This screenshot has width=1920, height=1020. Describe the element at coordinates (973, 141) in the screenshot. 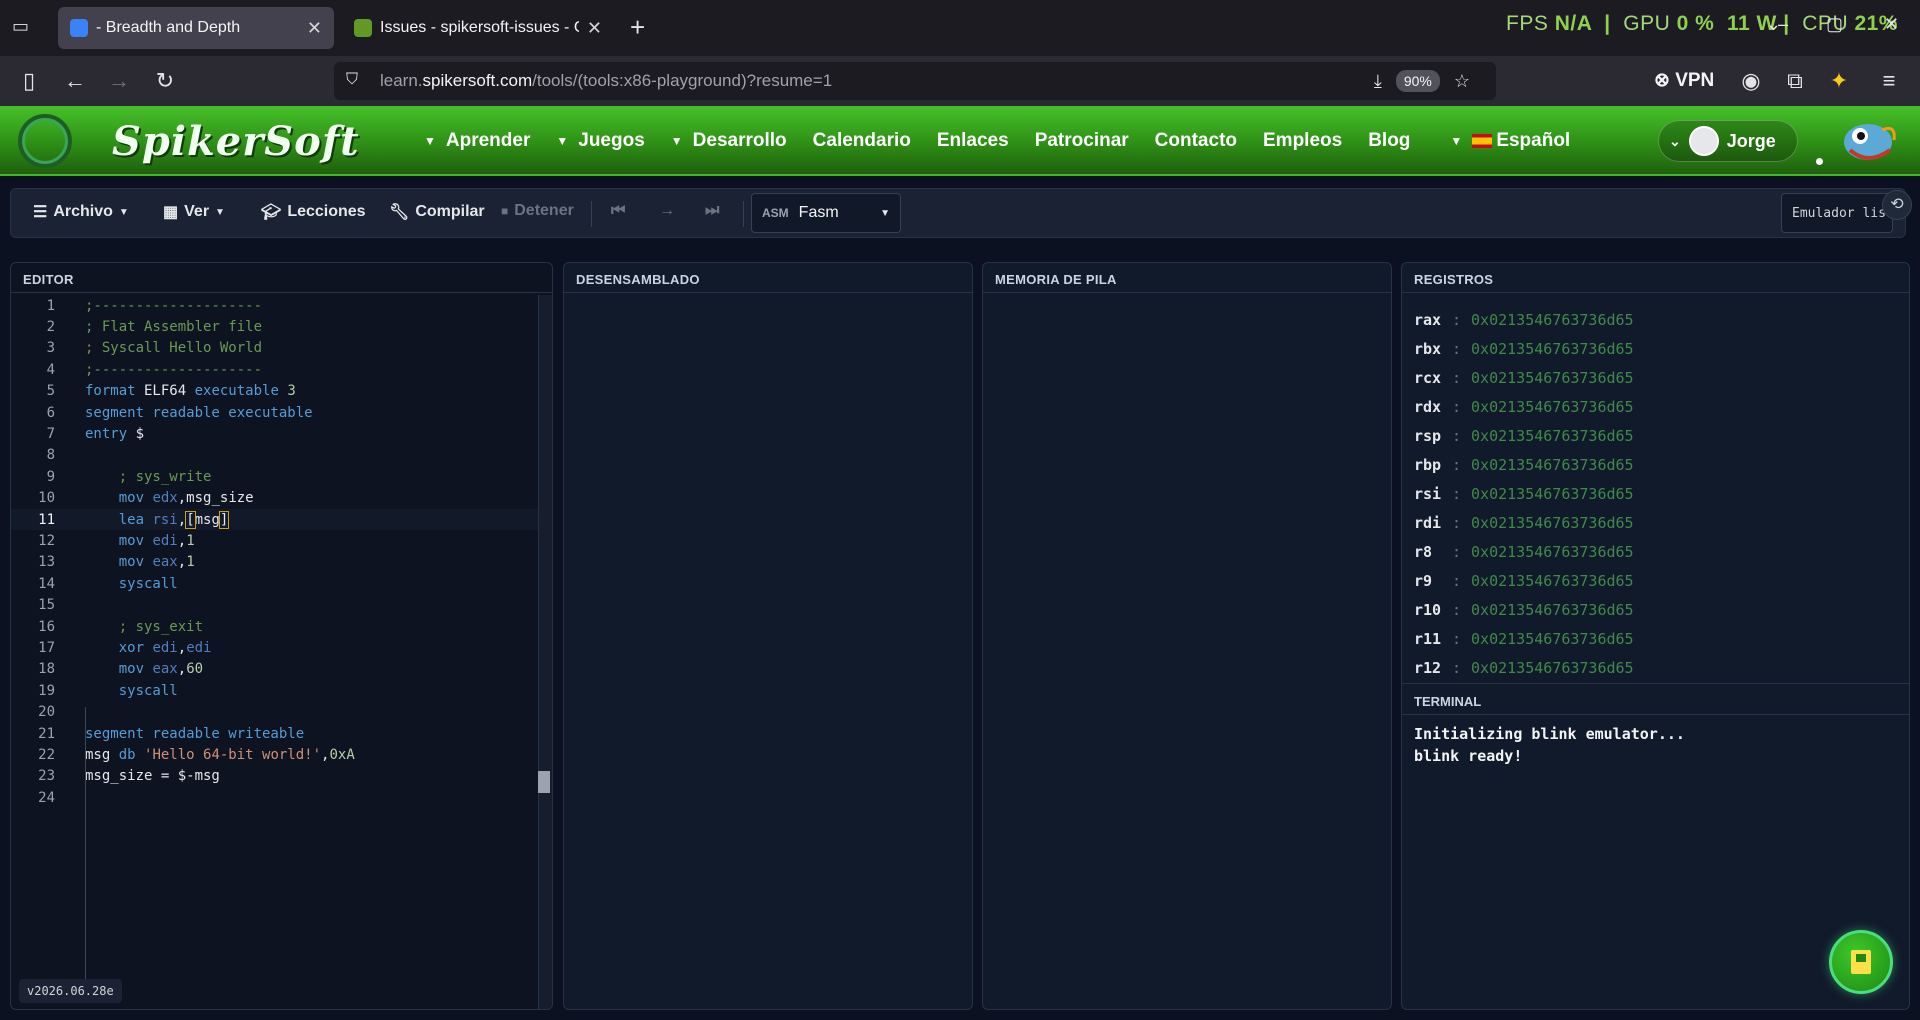

I see `menu-item-enlaces: Enlaces` at that location.